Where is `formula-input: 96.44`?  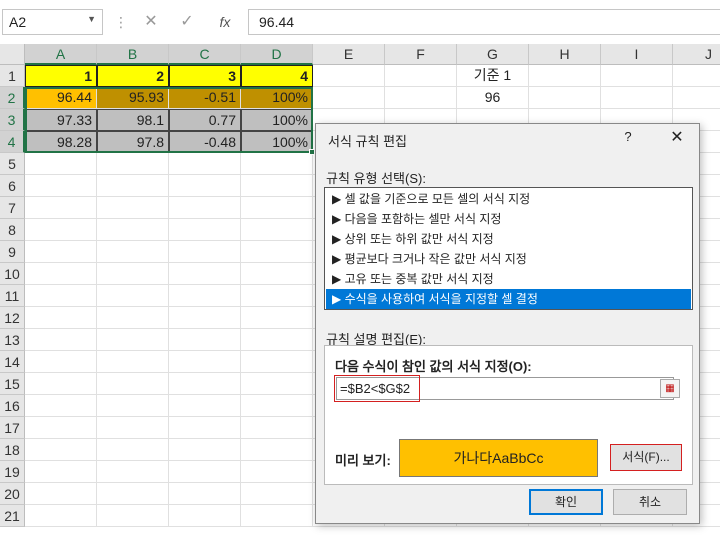
formula-input: 96.44 is located at coordinates (484, 22).